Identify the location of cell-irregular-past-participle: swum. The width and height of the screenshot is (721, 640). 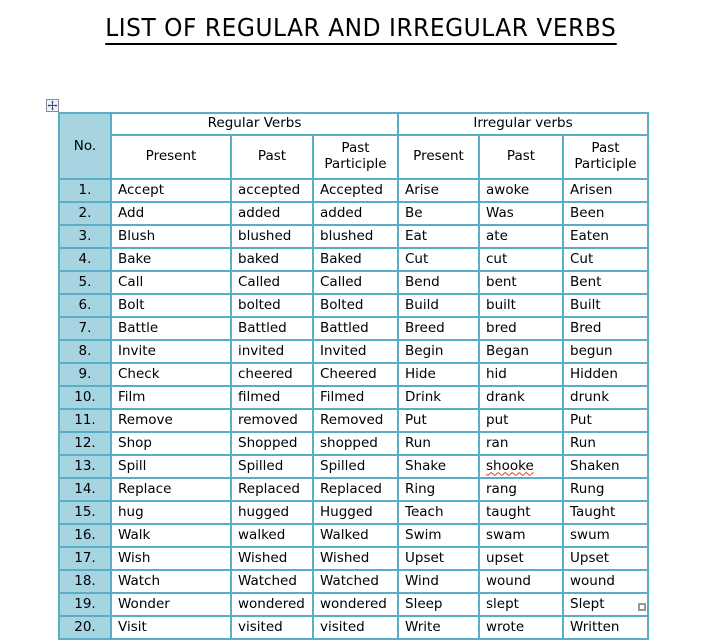
(605, 535).